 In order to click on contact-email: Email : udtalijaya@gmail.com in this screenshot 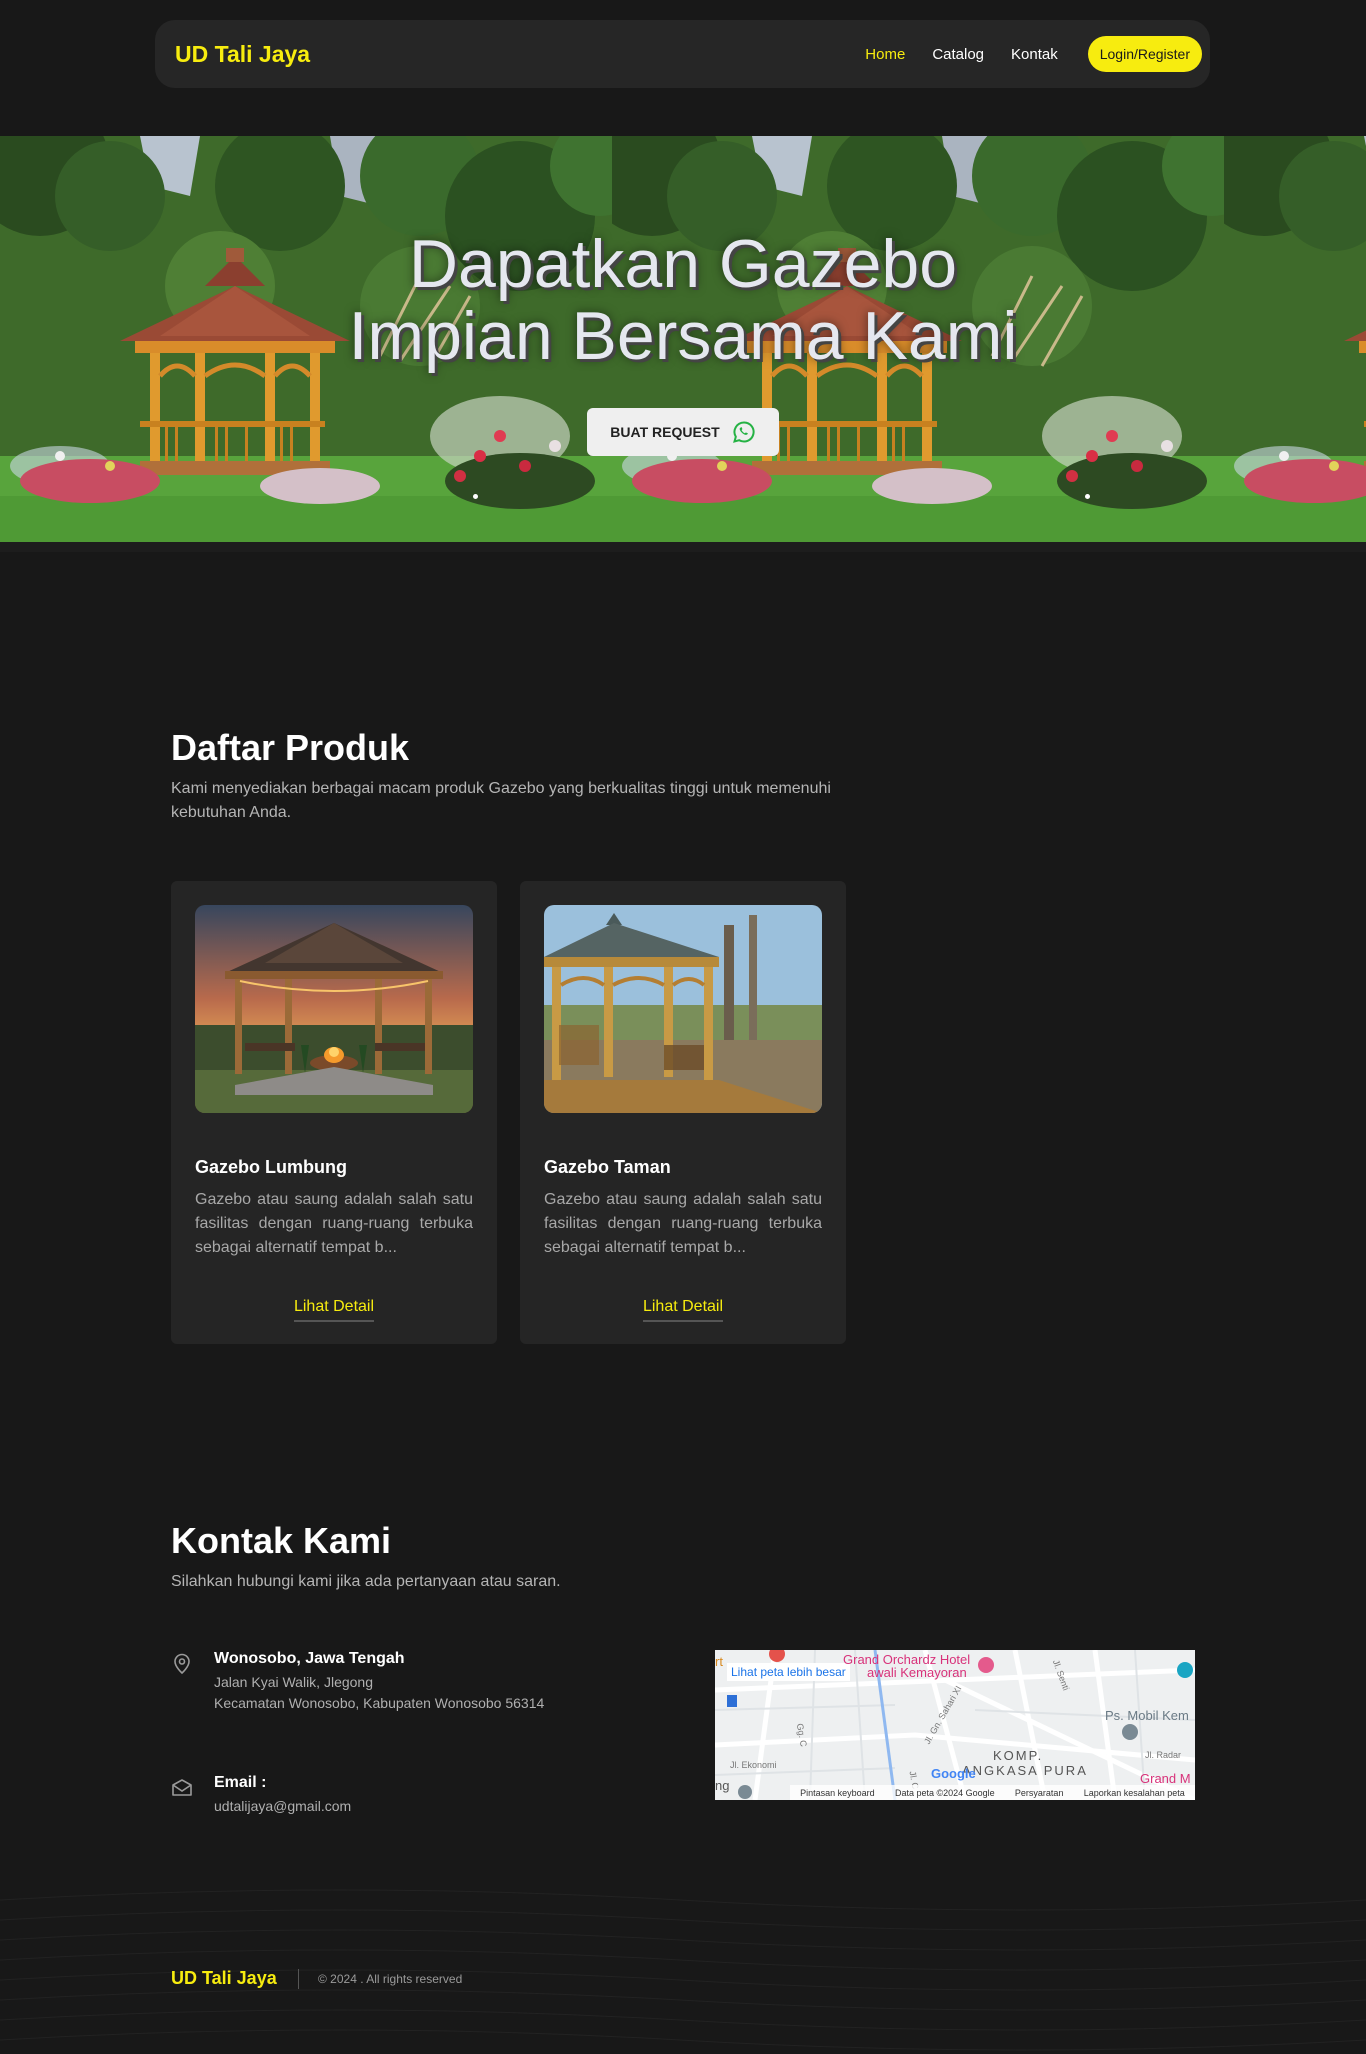, I will do `click(260, 1795)`.